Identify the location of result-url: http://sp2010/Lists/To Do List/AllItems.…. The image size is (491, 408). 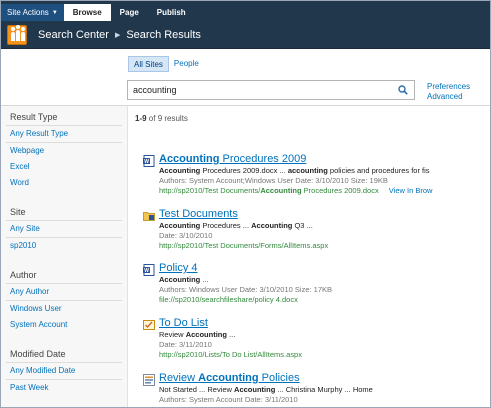
(230, 354).